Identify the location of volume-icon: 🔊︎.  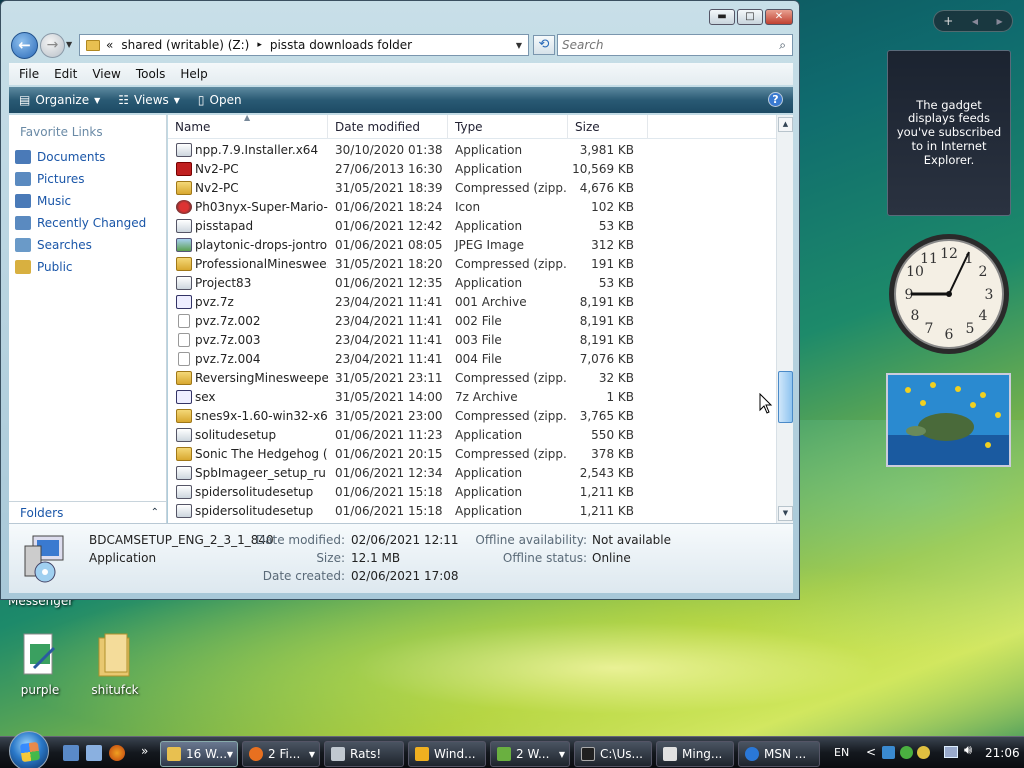
(968, 750).